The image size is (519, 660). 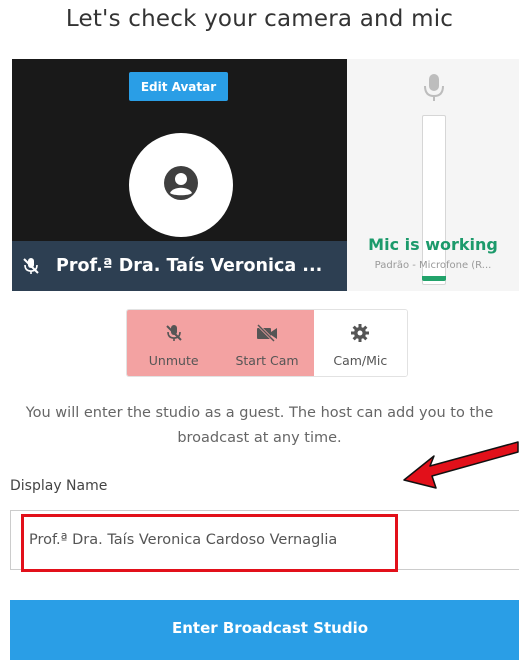 I want to click on cam-mic-label: Cam/Mic, so click(x=360, y=360).